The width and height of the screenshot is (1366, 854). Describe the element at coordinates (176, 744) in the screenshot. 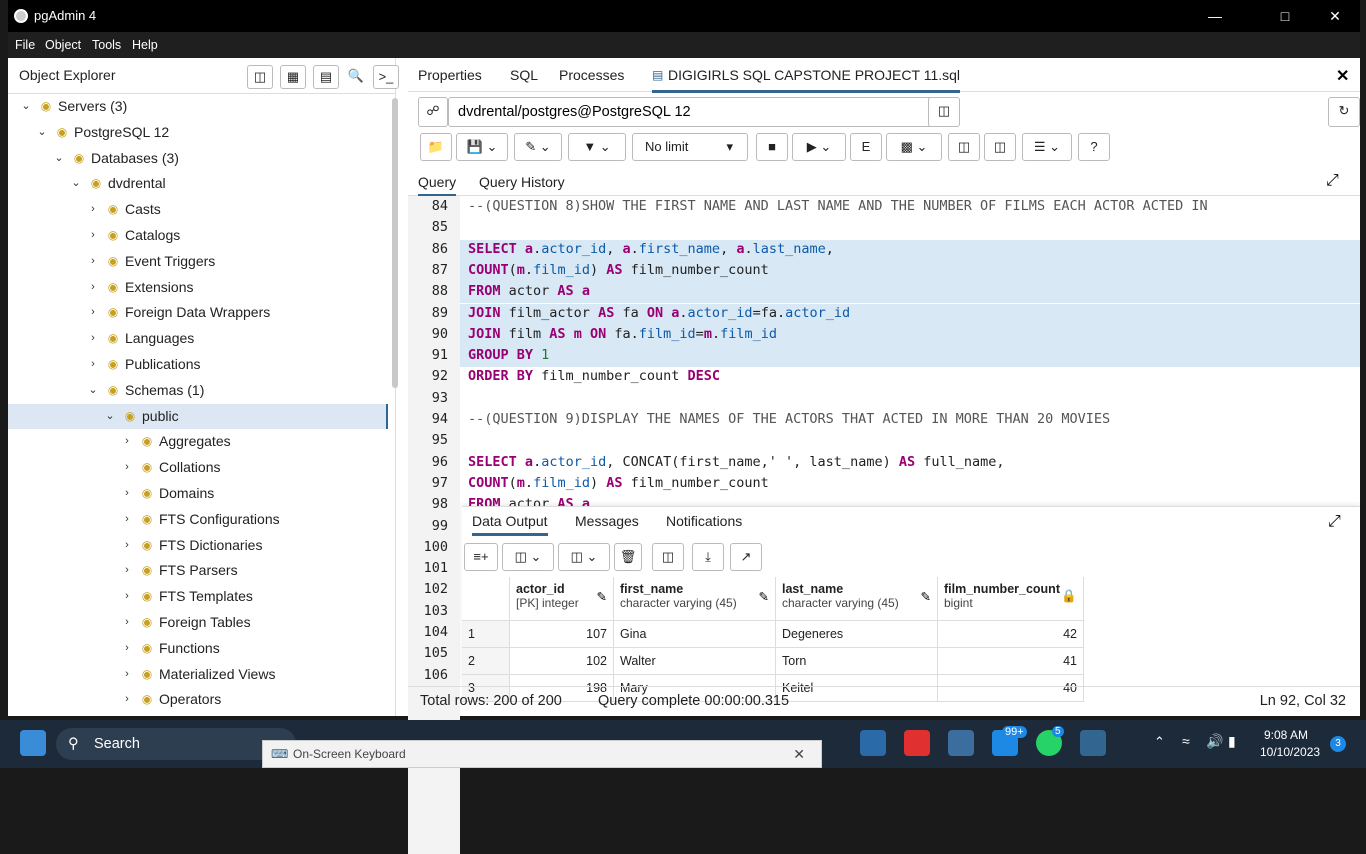

I see `search-box: ⚲ Search` at that location.